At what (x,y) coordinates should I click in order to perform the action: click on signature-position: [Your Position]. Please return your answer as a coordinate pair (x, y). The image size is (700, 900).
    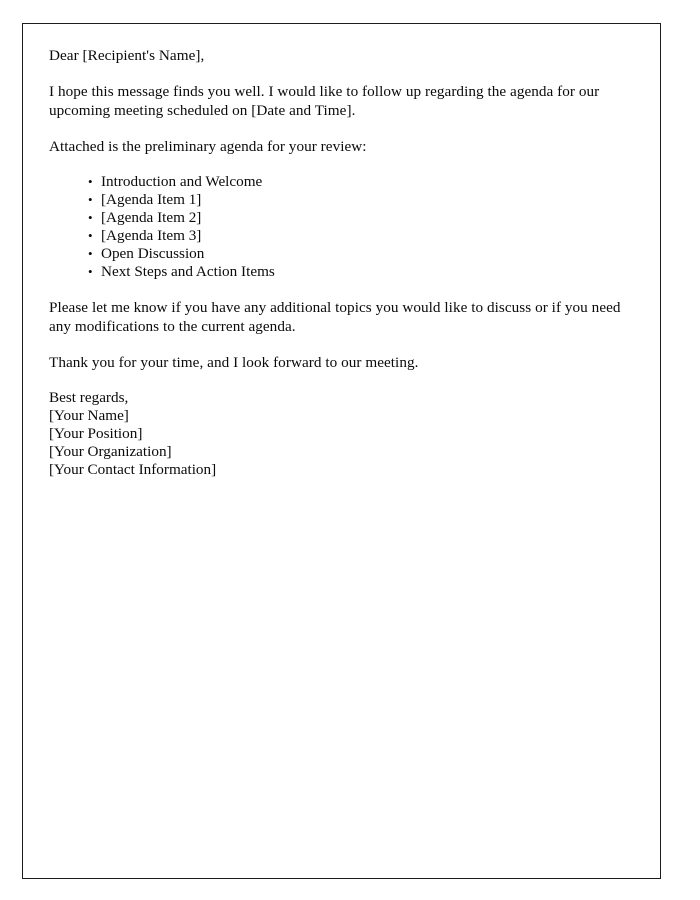
    Looking at the image, I should click on (96, 433).